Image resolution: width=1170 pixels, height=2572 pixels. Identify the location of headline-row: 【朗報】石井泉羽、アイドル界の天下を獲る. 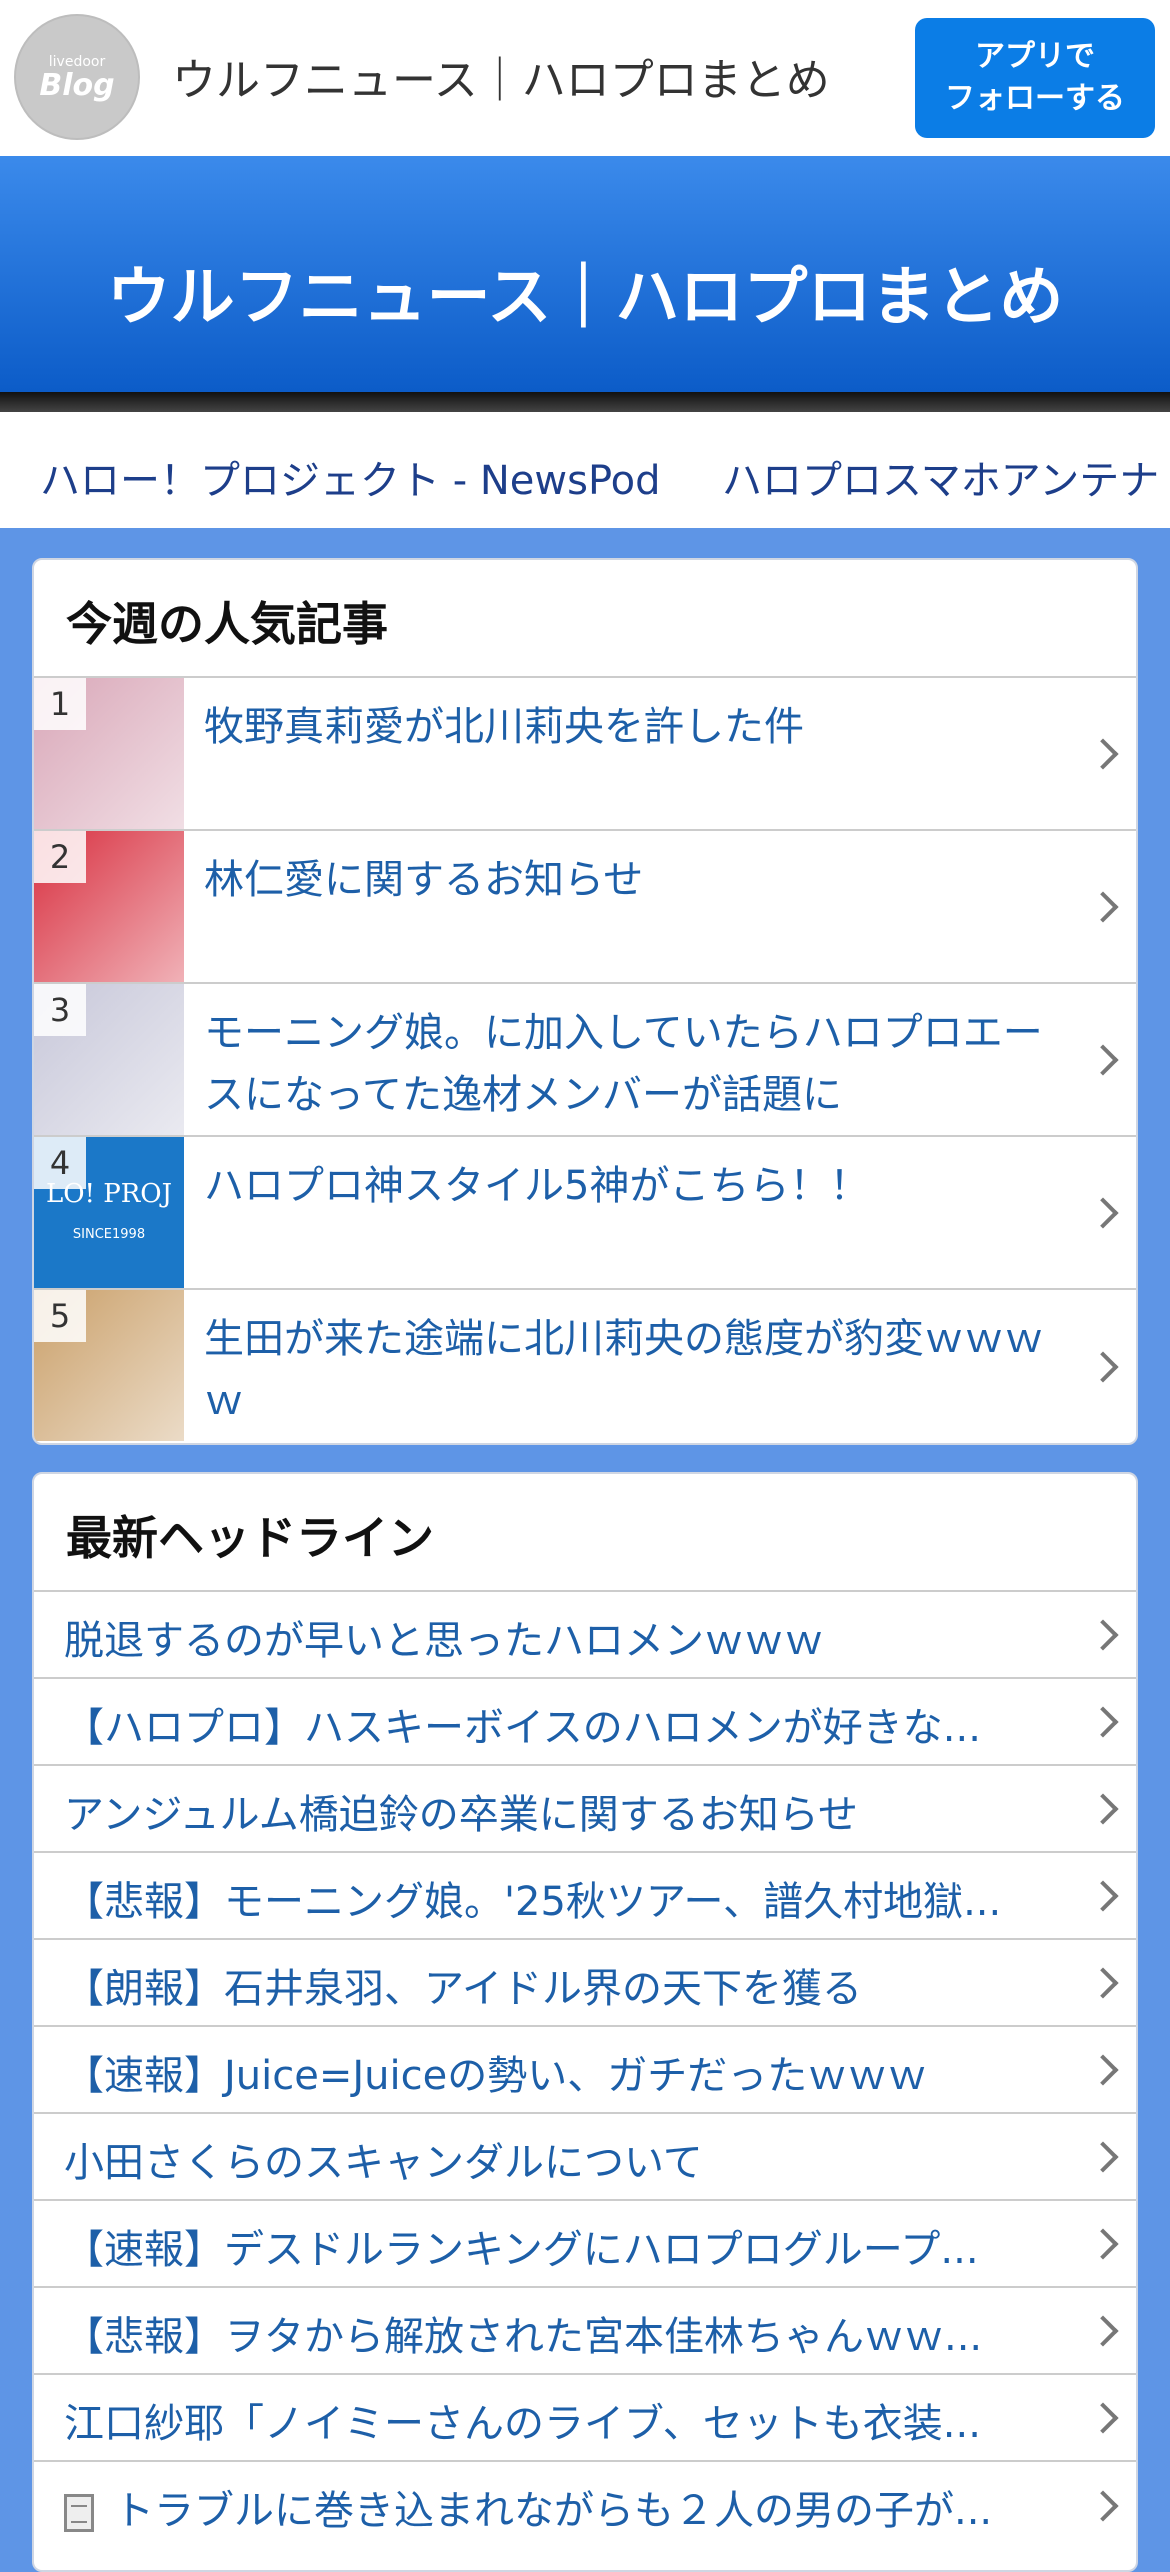
(585, 1983).